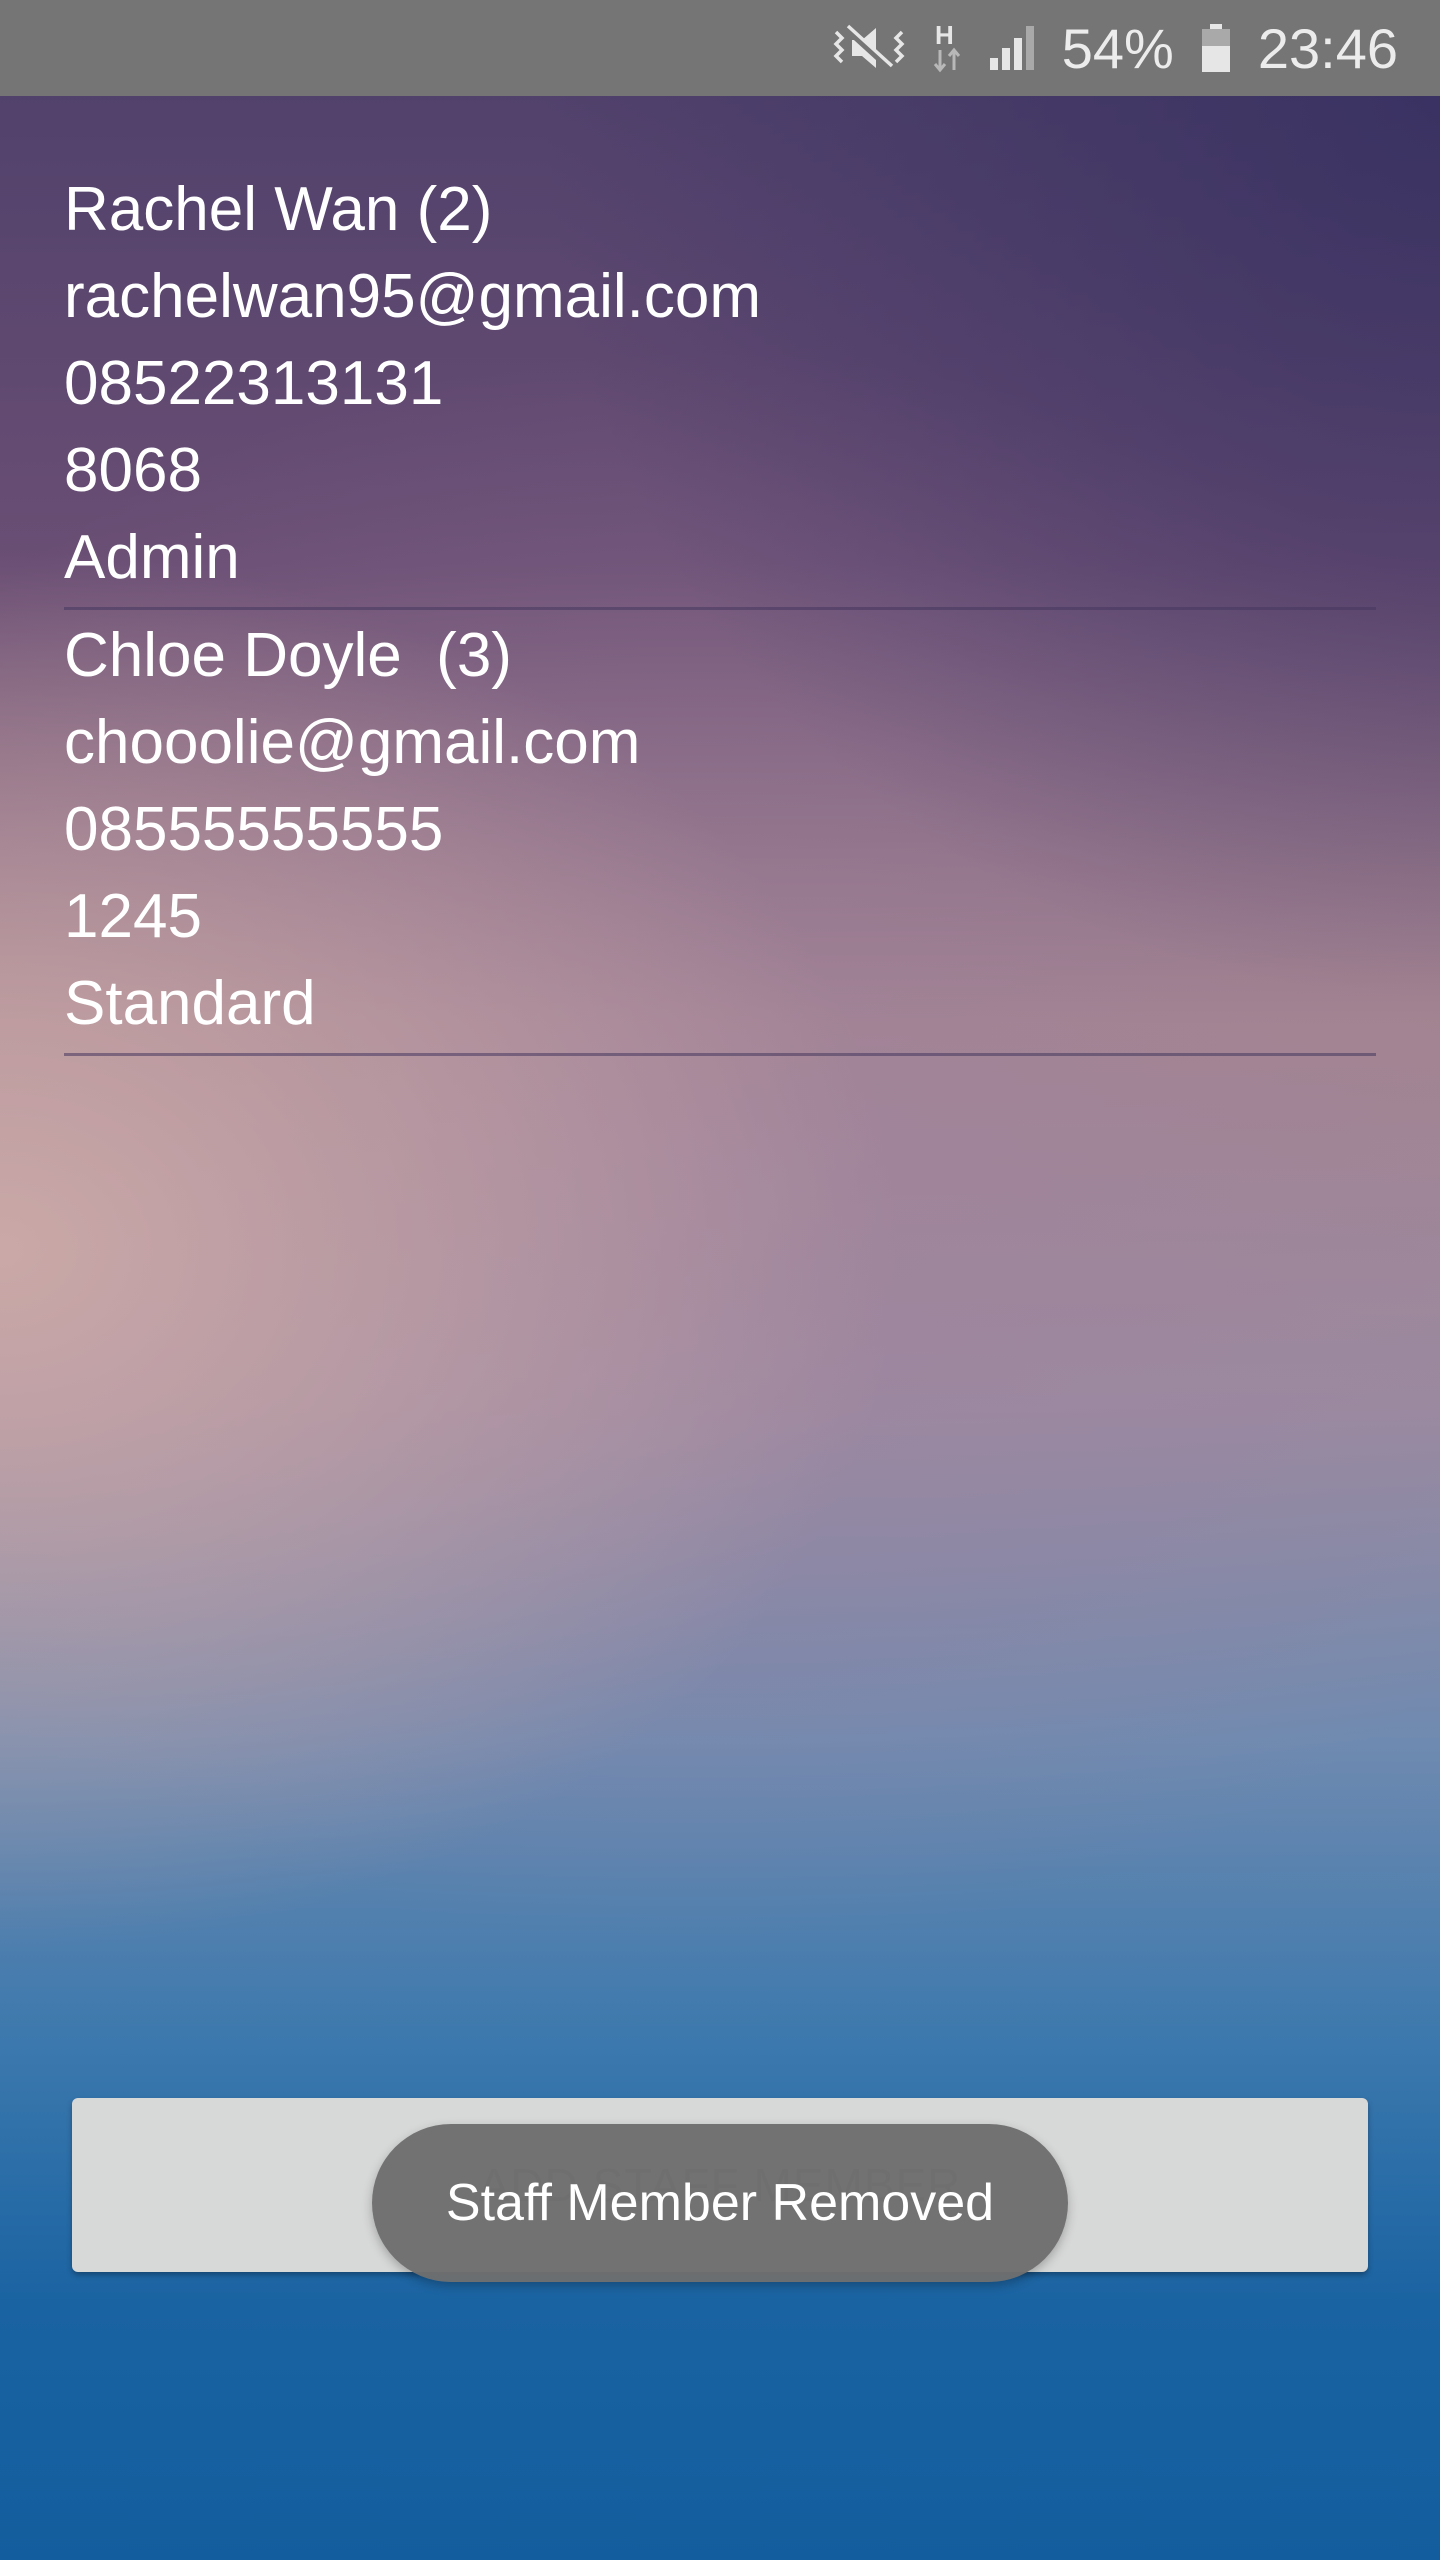  I want to click on staff-pin: 1245, so click(133, 916).